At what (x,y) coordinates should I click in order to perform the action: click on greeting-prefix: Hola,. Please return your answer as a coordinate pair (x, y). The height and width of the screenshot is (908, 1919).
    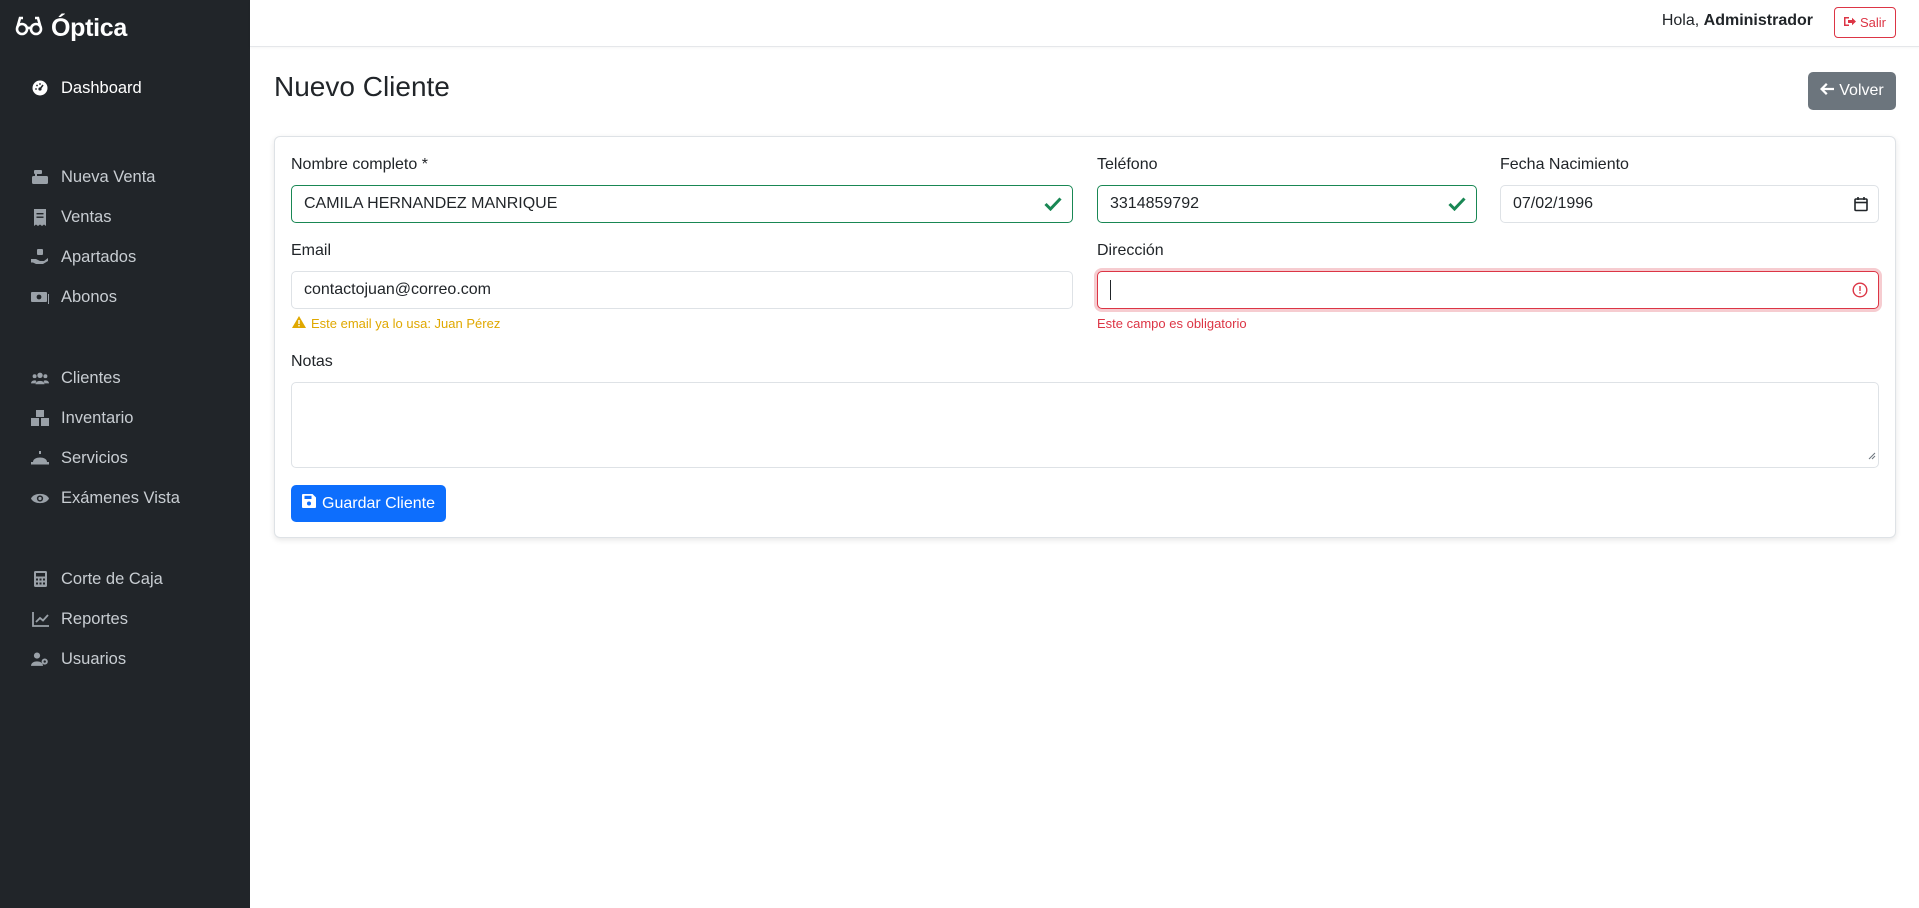
    Looking at the image, I should click on (1680, 20).